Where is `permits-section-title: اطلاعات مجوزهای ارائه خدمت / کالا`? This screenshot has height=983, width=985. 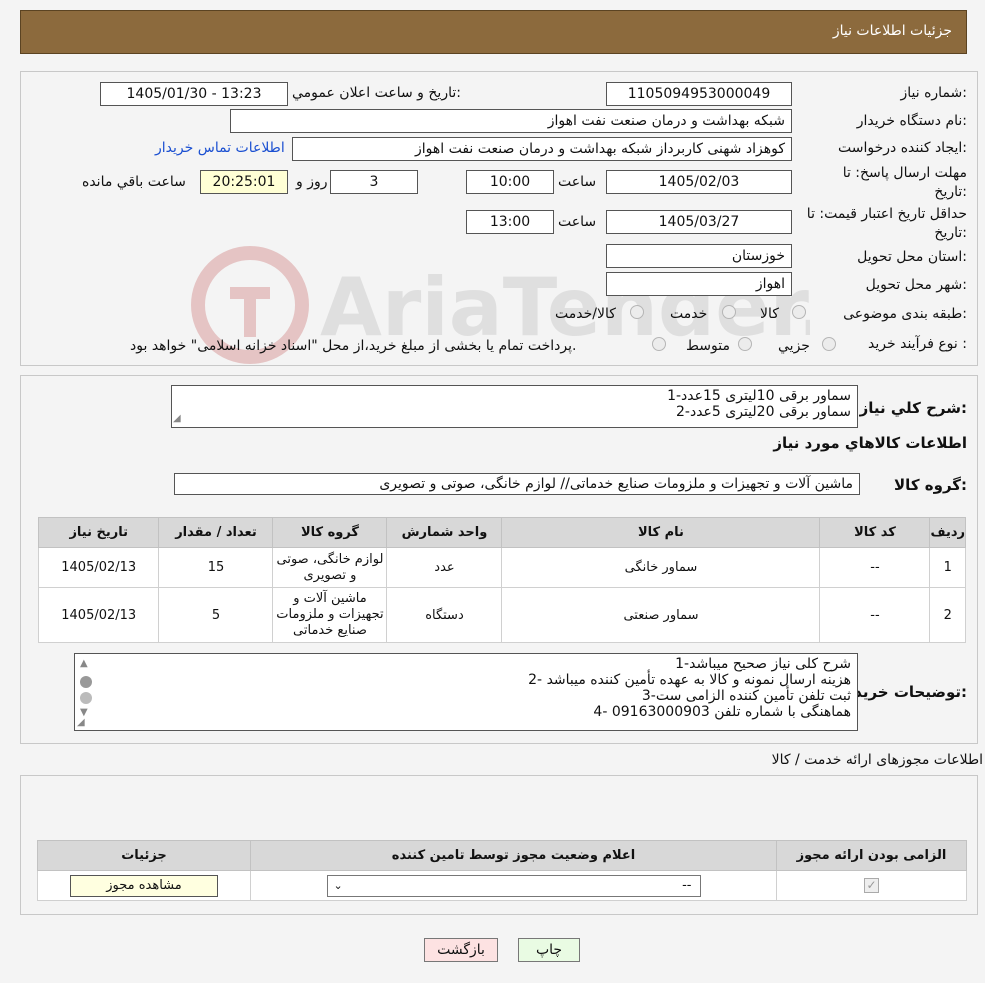 permits-section-title: اطلاعات مجوزهای ارائه خدمت / کالا is located at coordinates (877, 760).